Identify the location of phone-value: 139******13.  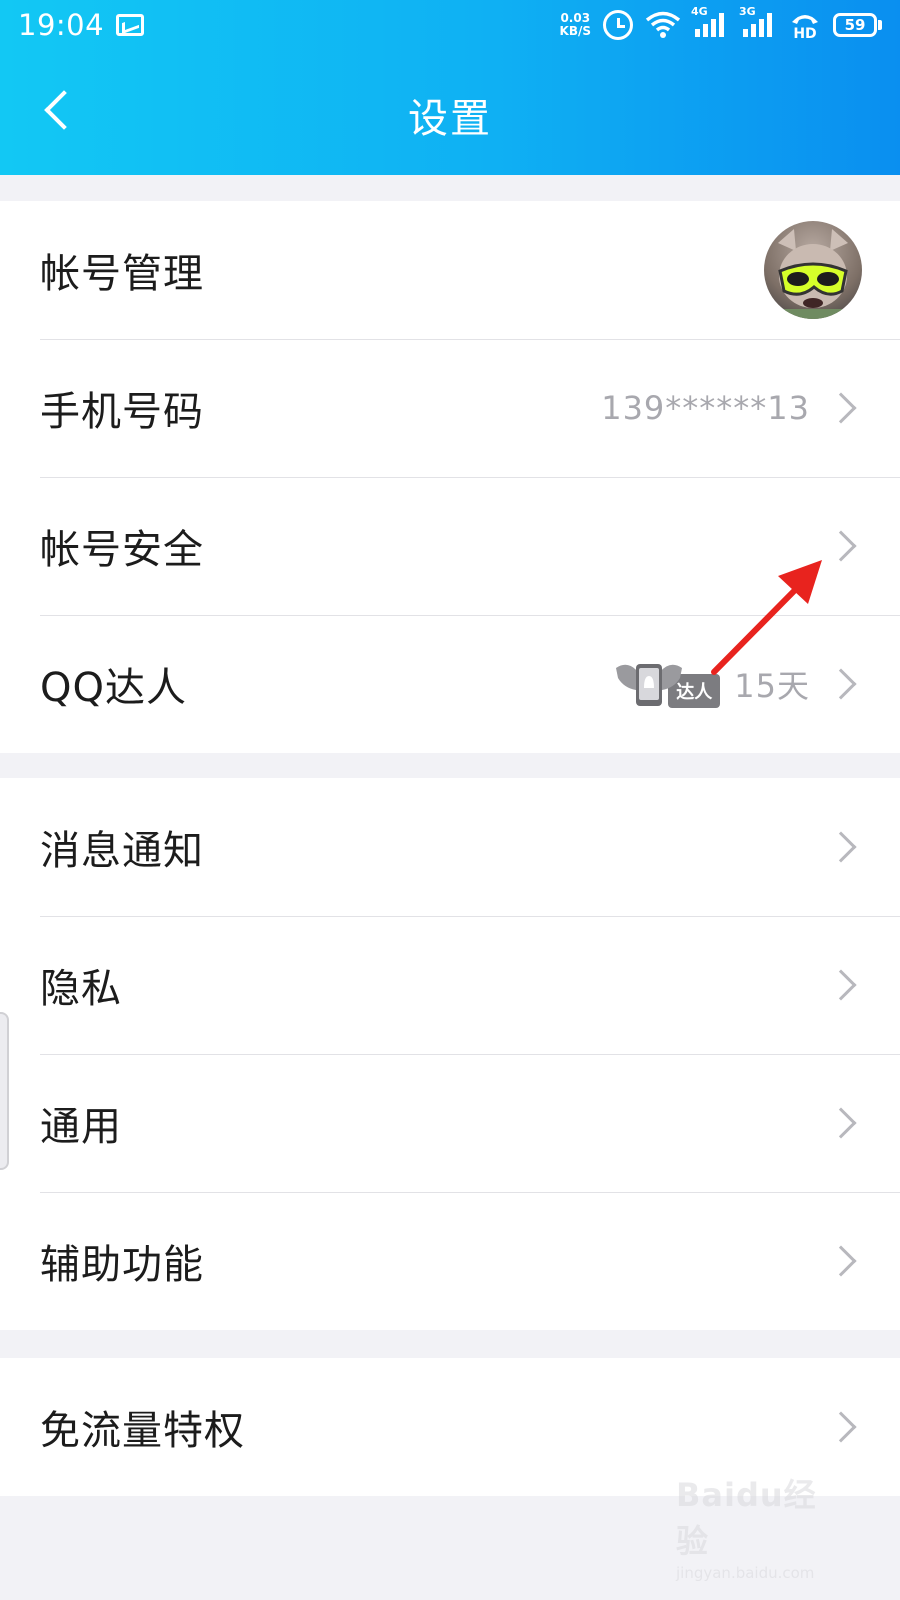
(705, 408).